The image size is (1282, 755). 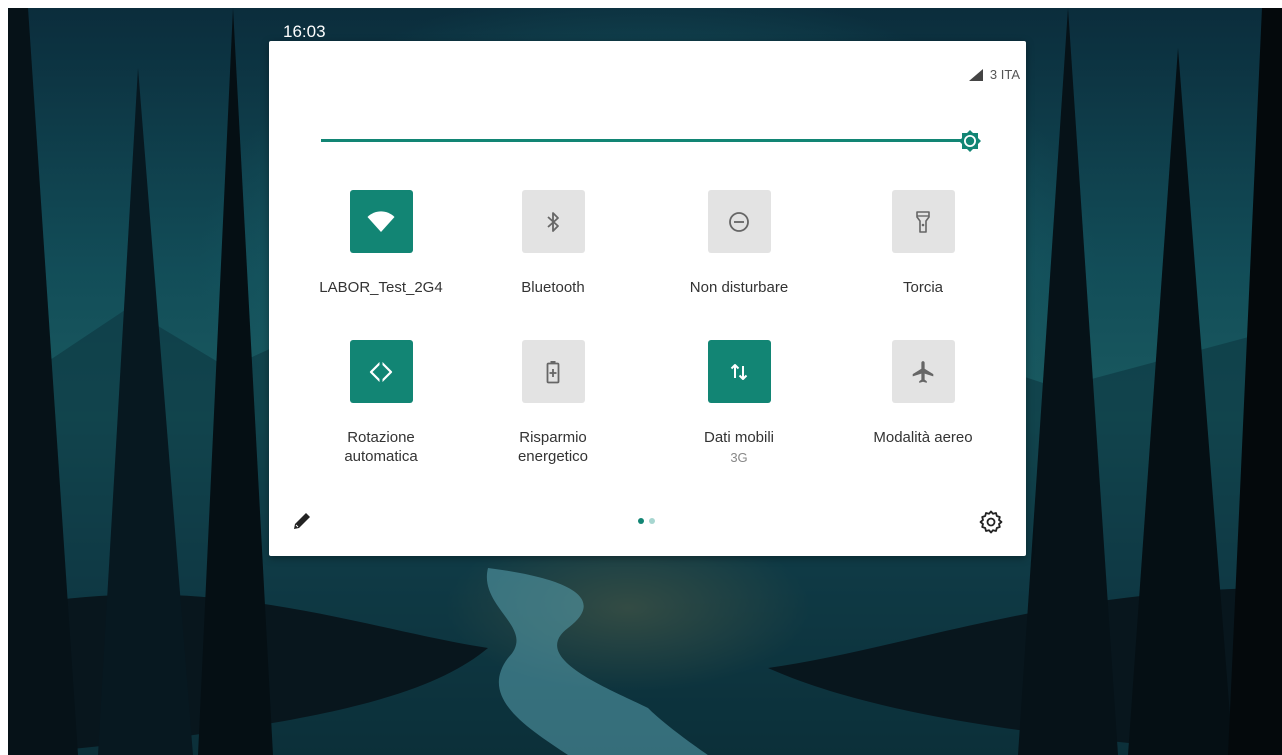 I want to click on flashlight-icon, so click(x=923, y=221).